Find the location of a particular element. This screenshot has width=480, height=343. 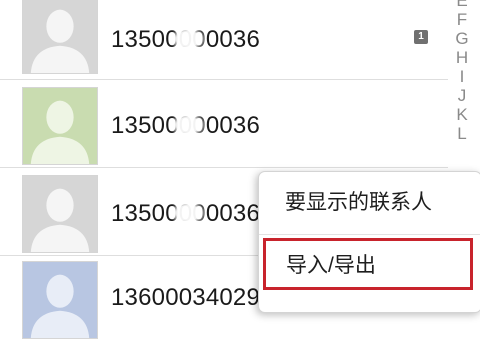

menu-item-show-contacts: 要显示的联系人 is located at coordinates (369, 203).